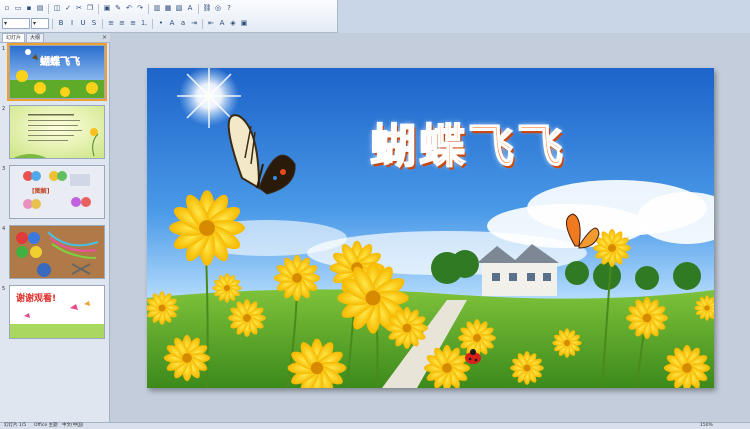 The image size is (750, 429). What do you see at coordinates (55, 38) in the screenshot?
I see `panel-tabs: 幻灯片 大纲 ×` at bounding box center [55, 38].